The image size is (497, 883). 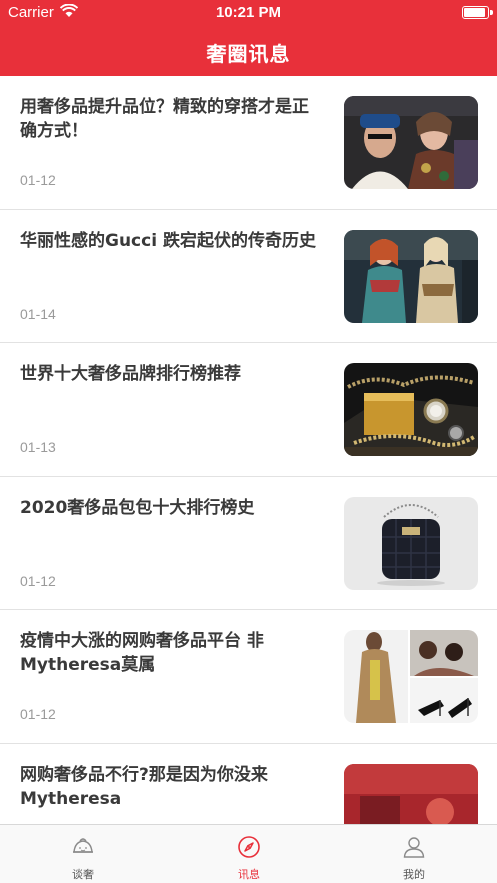 I want to click on tab-wode: 我的, so click(x=414, y=854).